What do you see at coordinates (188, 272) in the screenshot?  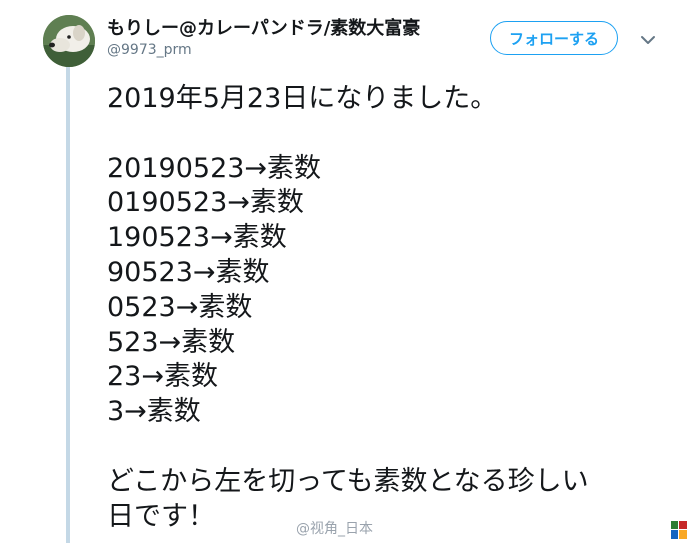 I see `prime-line: 90523→素数` at bounding box center [188, 272].